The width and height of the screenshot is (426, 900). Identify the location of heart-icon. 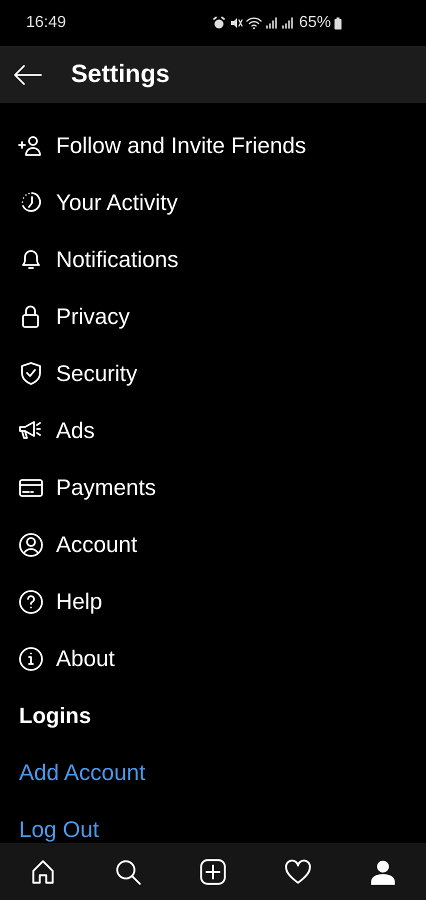
(298, 872).